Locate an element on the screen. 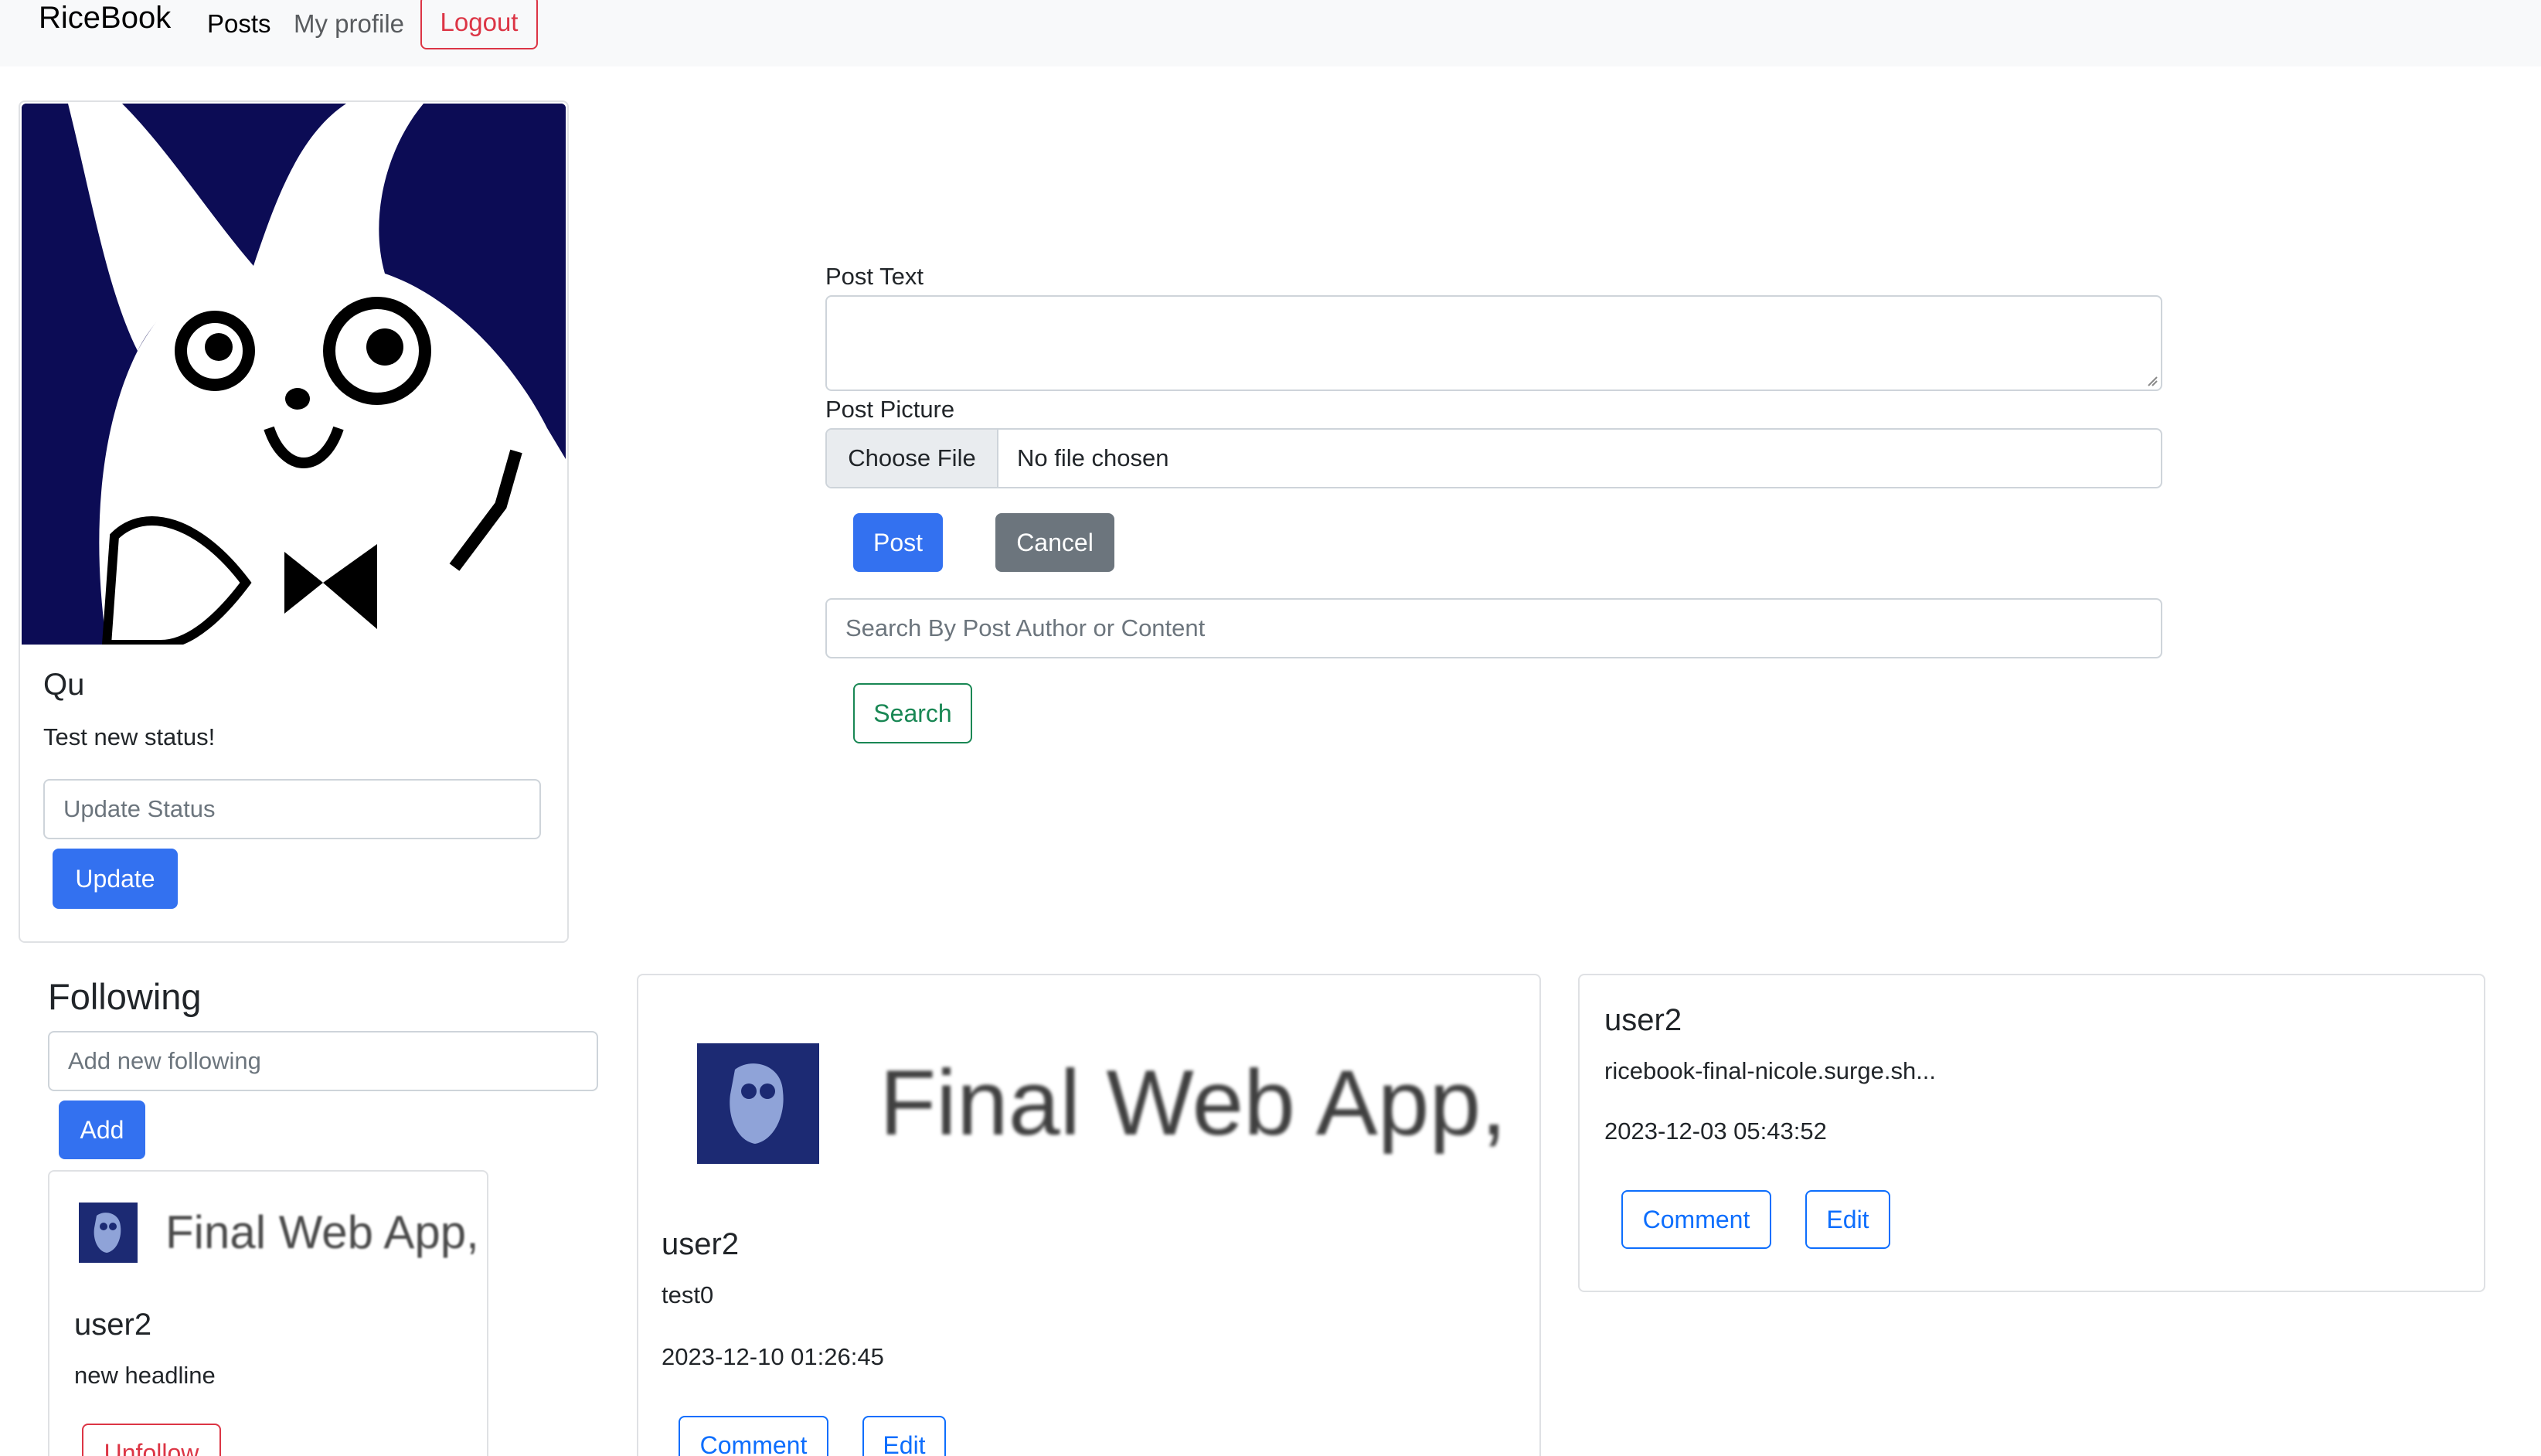 The width and height of the screenshot is (2541, 1456). no-file-chosen-text: No file chosen is located at coordinates (1093, 457).